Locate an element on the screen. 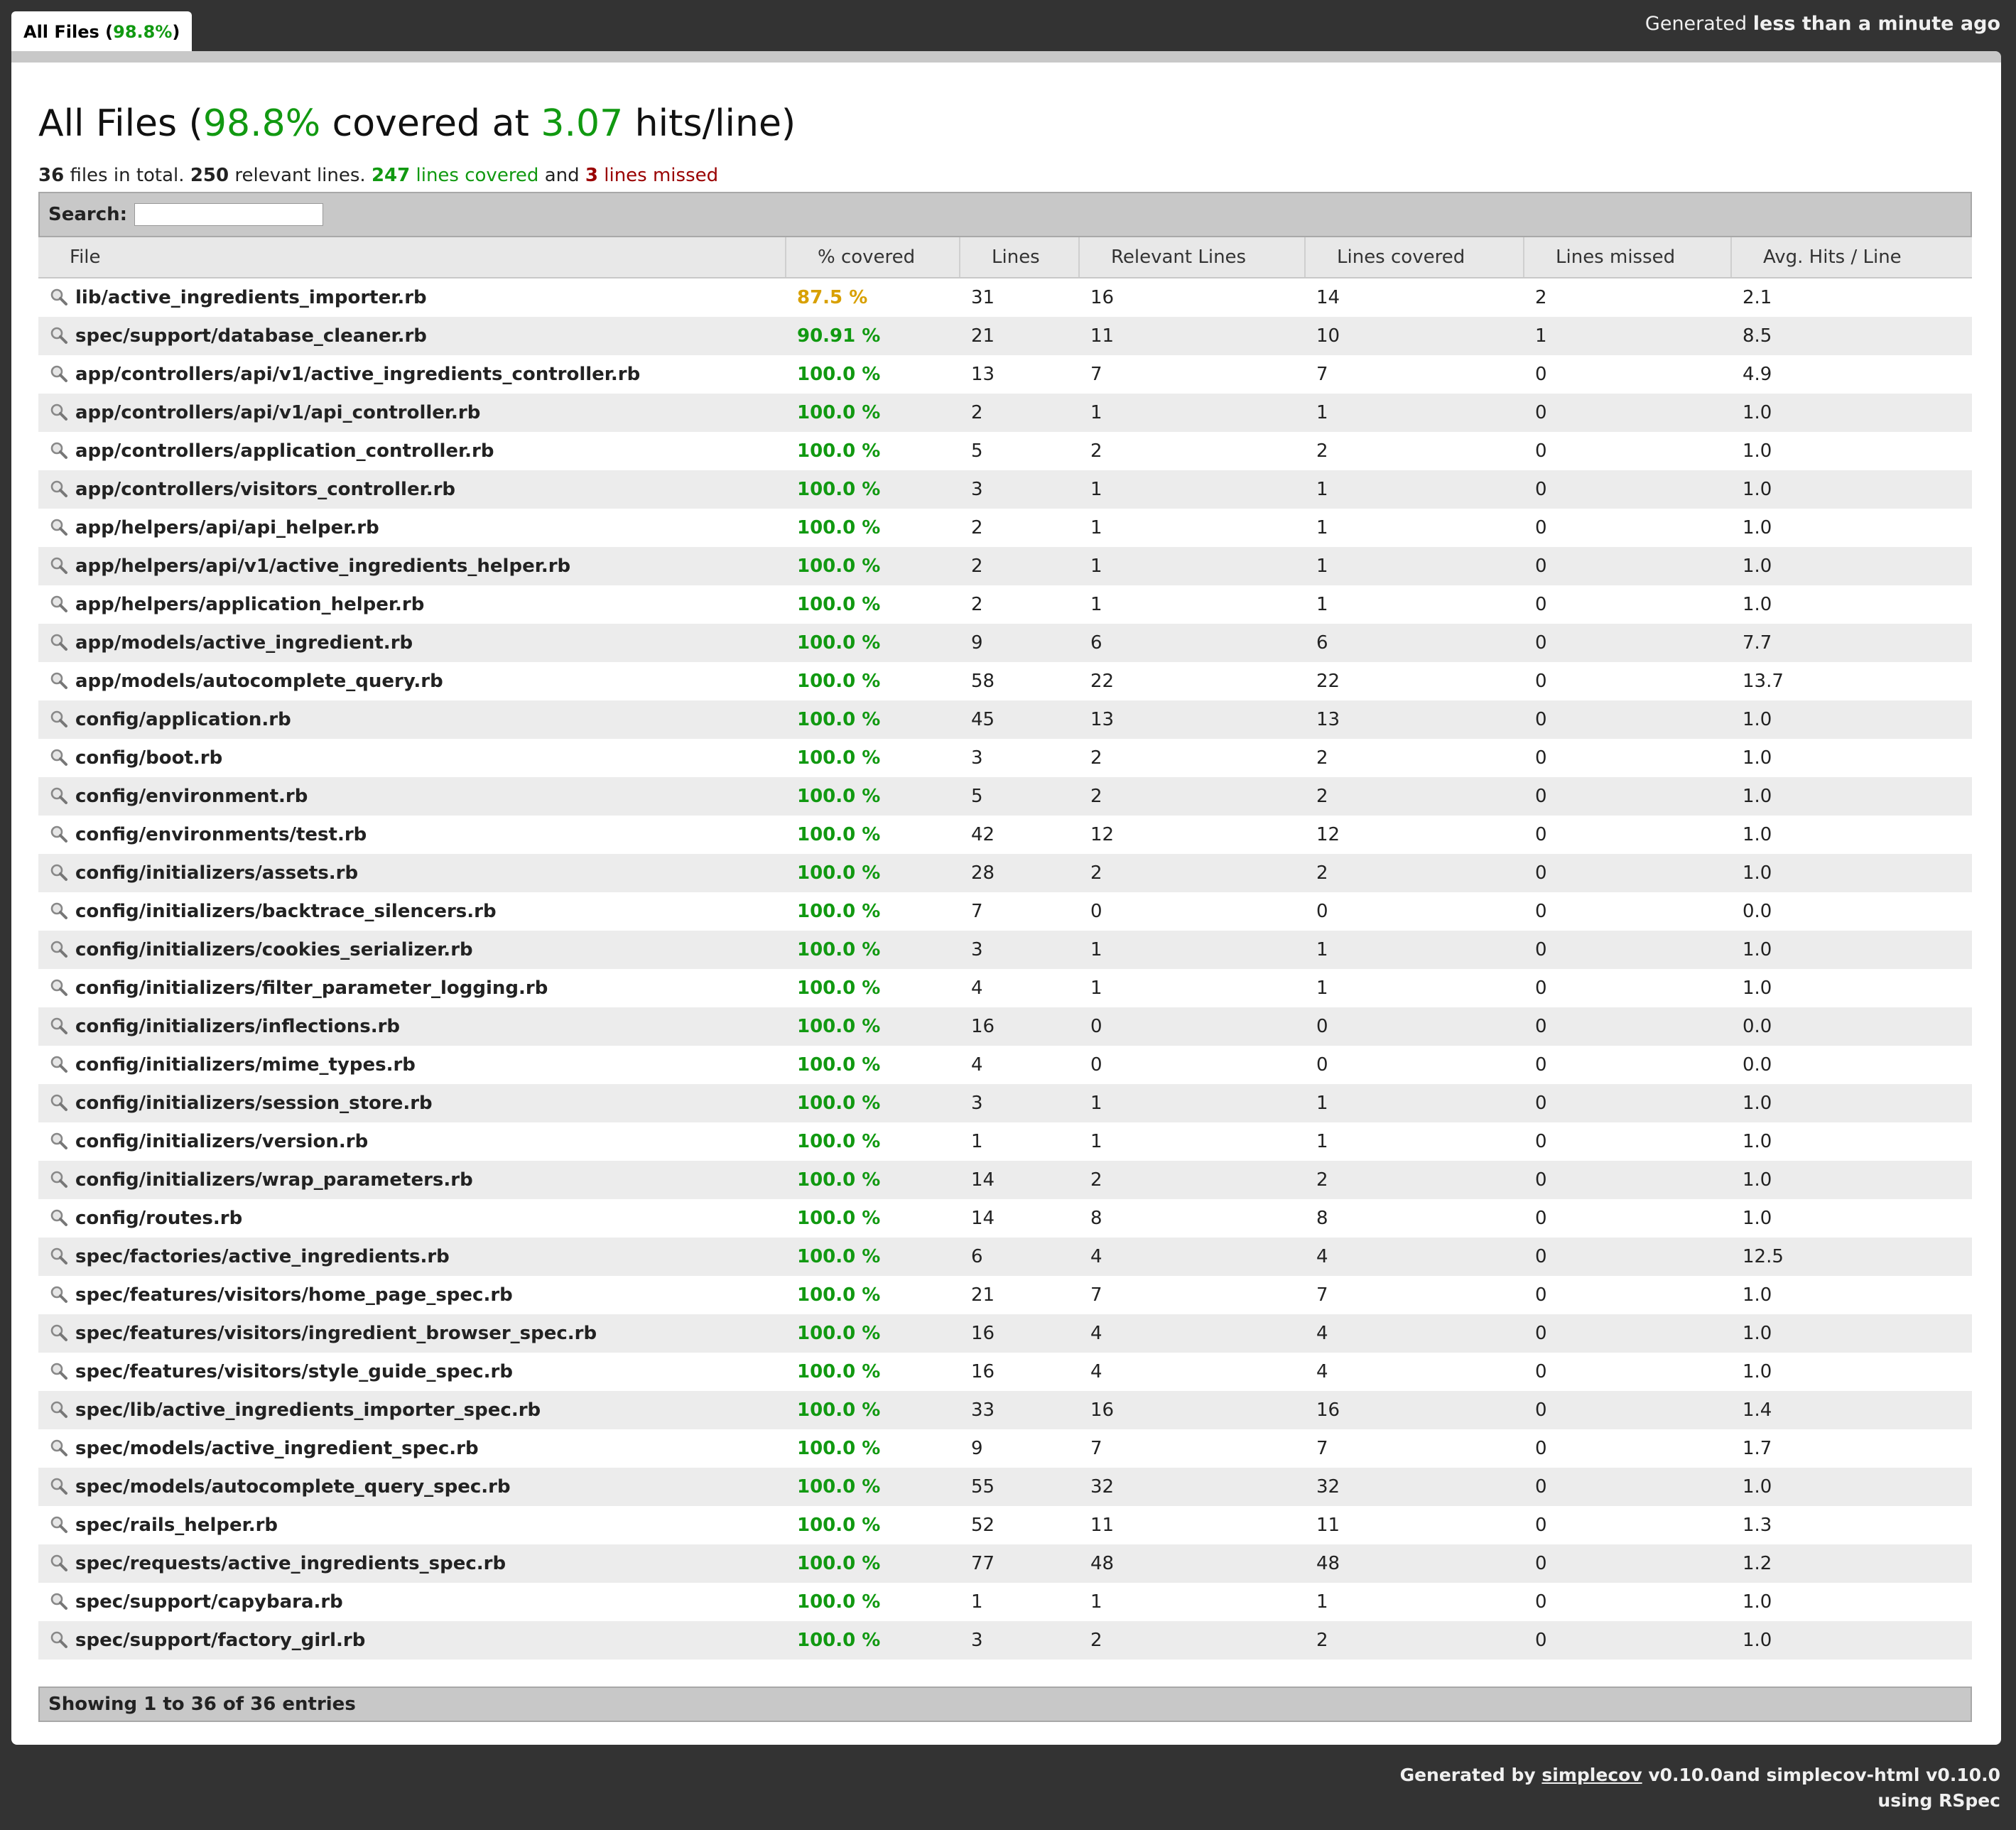 Image resolution: width=2016 pixels, height=1830 pixels. file-cell: spec/models/active_ingredient_spec.rb is located at coordinates (412, 1448).